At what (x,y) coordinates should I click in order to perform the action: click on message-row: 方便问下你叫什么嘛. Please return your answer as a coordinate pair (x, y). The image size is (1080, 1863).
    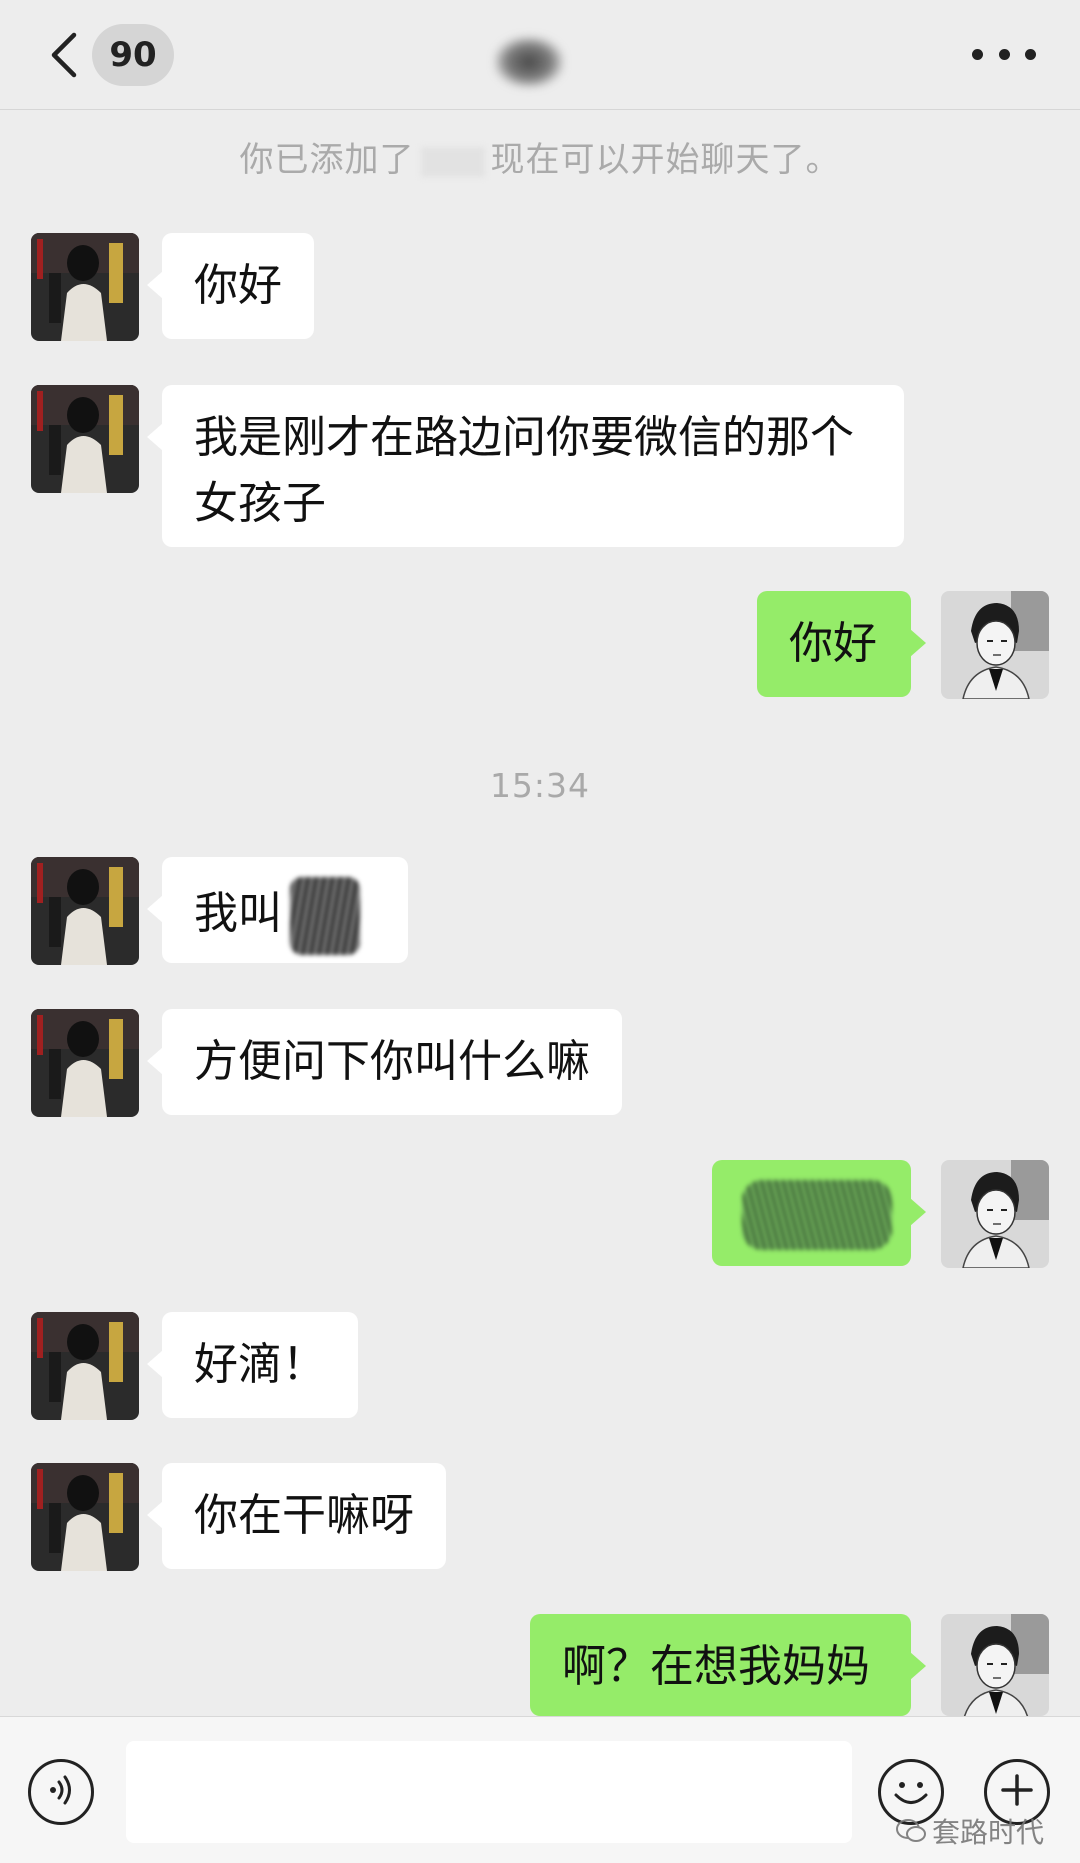
    Looking at the image, I should click on (540, 1063).